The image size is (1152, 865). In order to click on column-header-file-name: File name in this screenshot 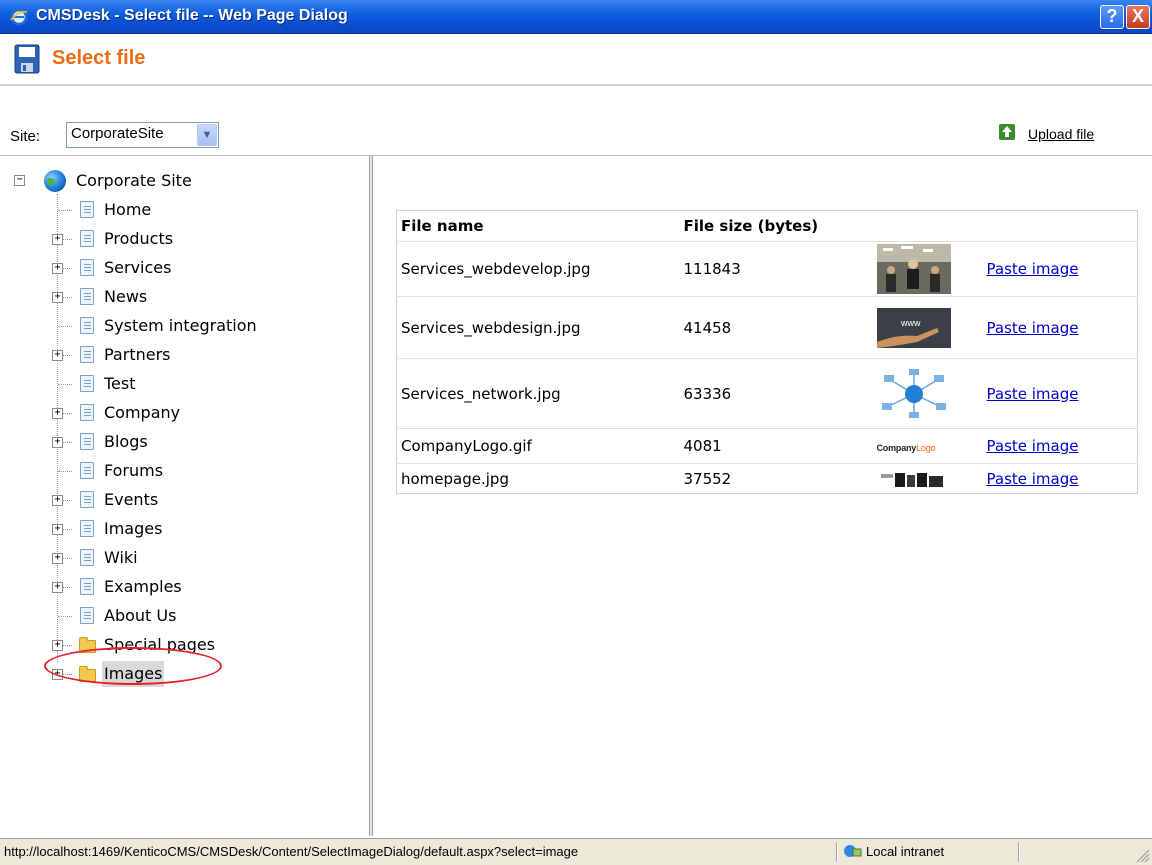, I will do `click(538, 226)`.